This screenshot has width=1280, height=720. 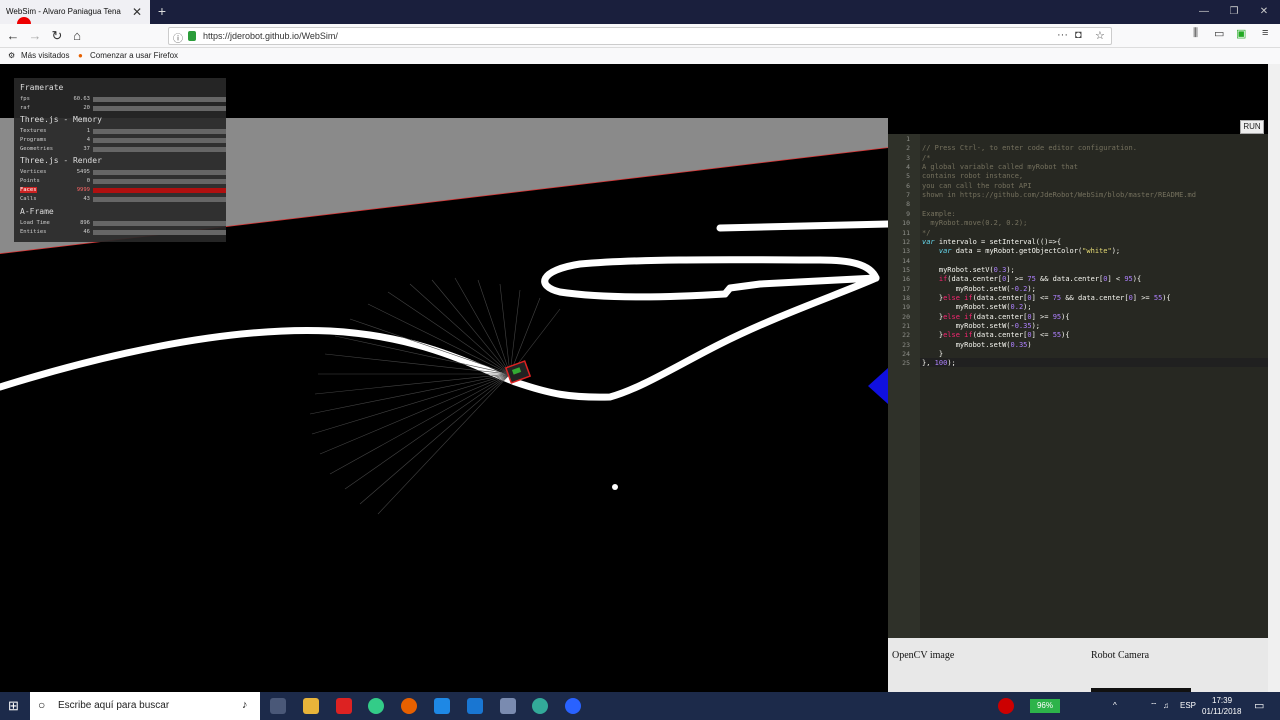 What do you see at coordinates (61, 160) in the screenshot?
I see `stats-section-title: Three.js - Render` at bounding box center [61, 160].